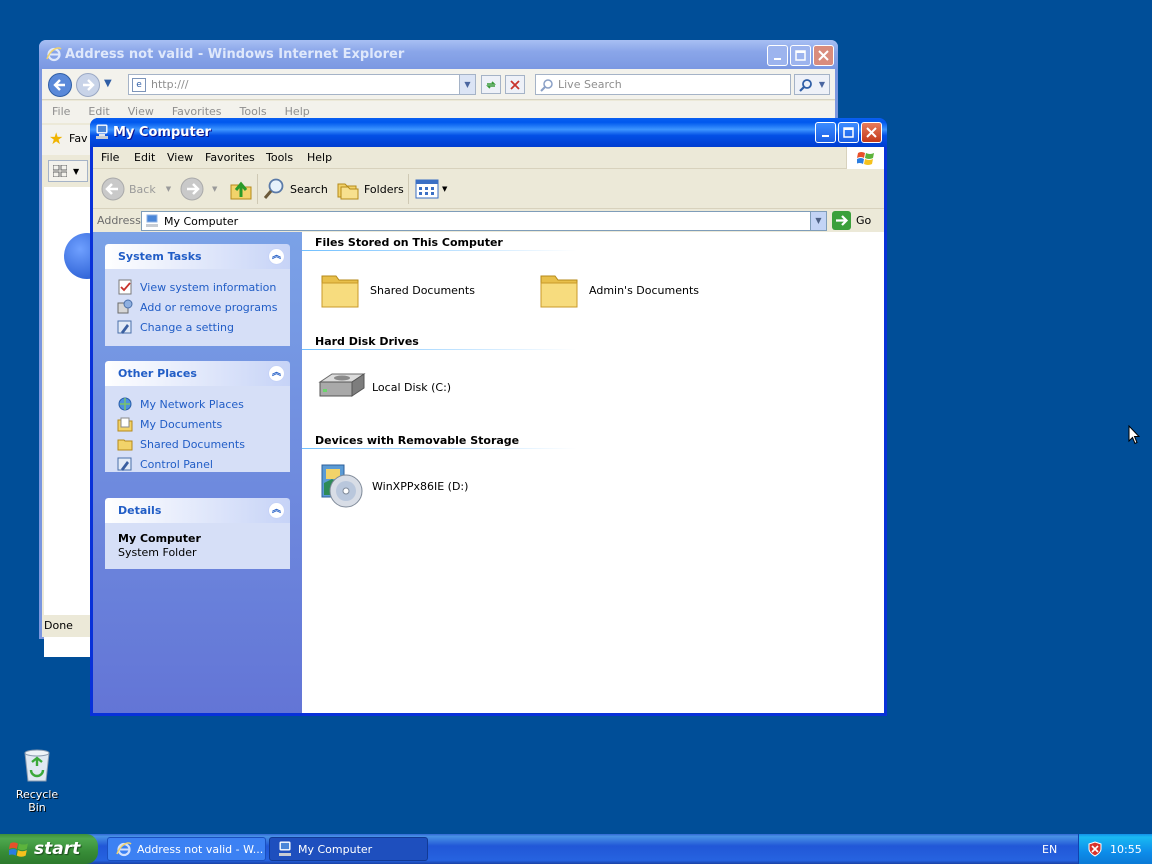  Describe the element at coordinates (124, 327) in the screenshot. I see `control-panel-icon` at that location.